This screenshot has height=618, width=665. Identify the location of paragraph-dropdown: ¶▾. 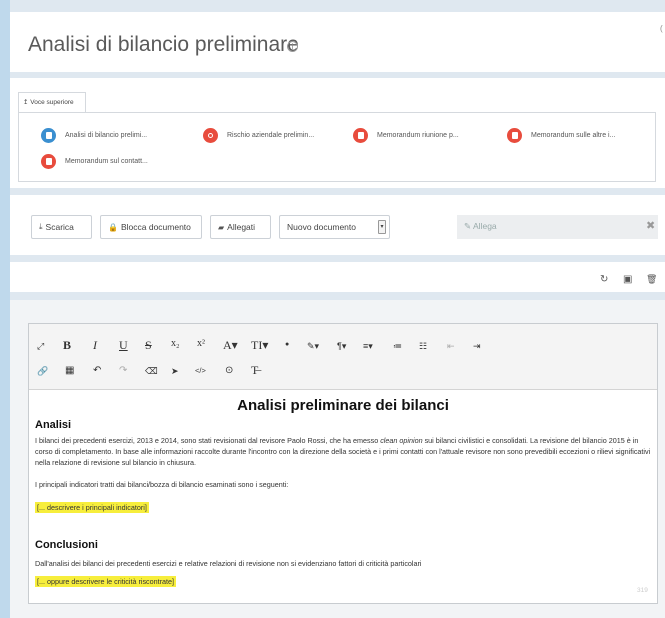
(341, 346).